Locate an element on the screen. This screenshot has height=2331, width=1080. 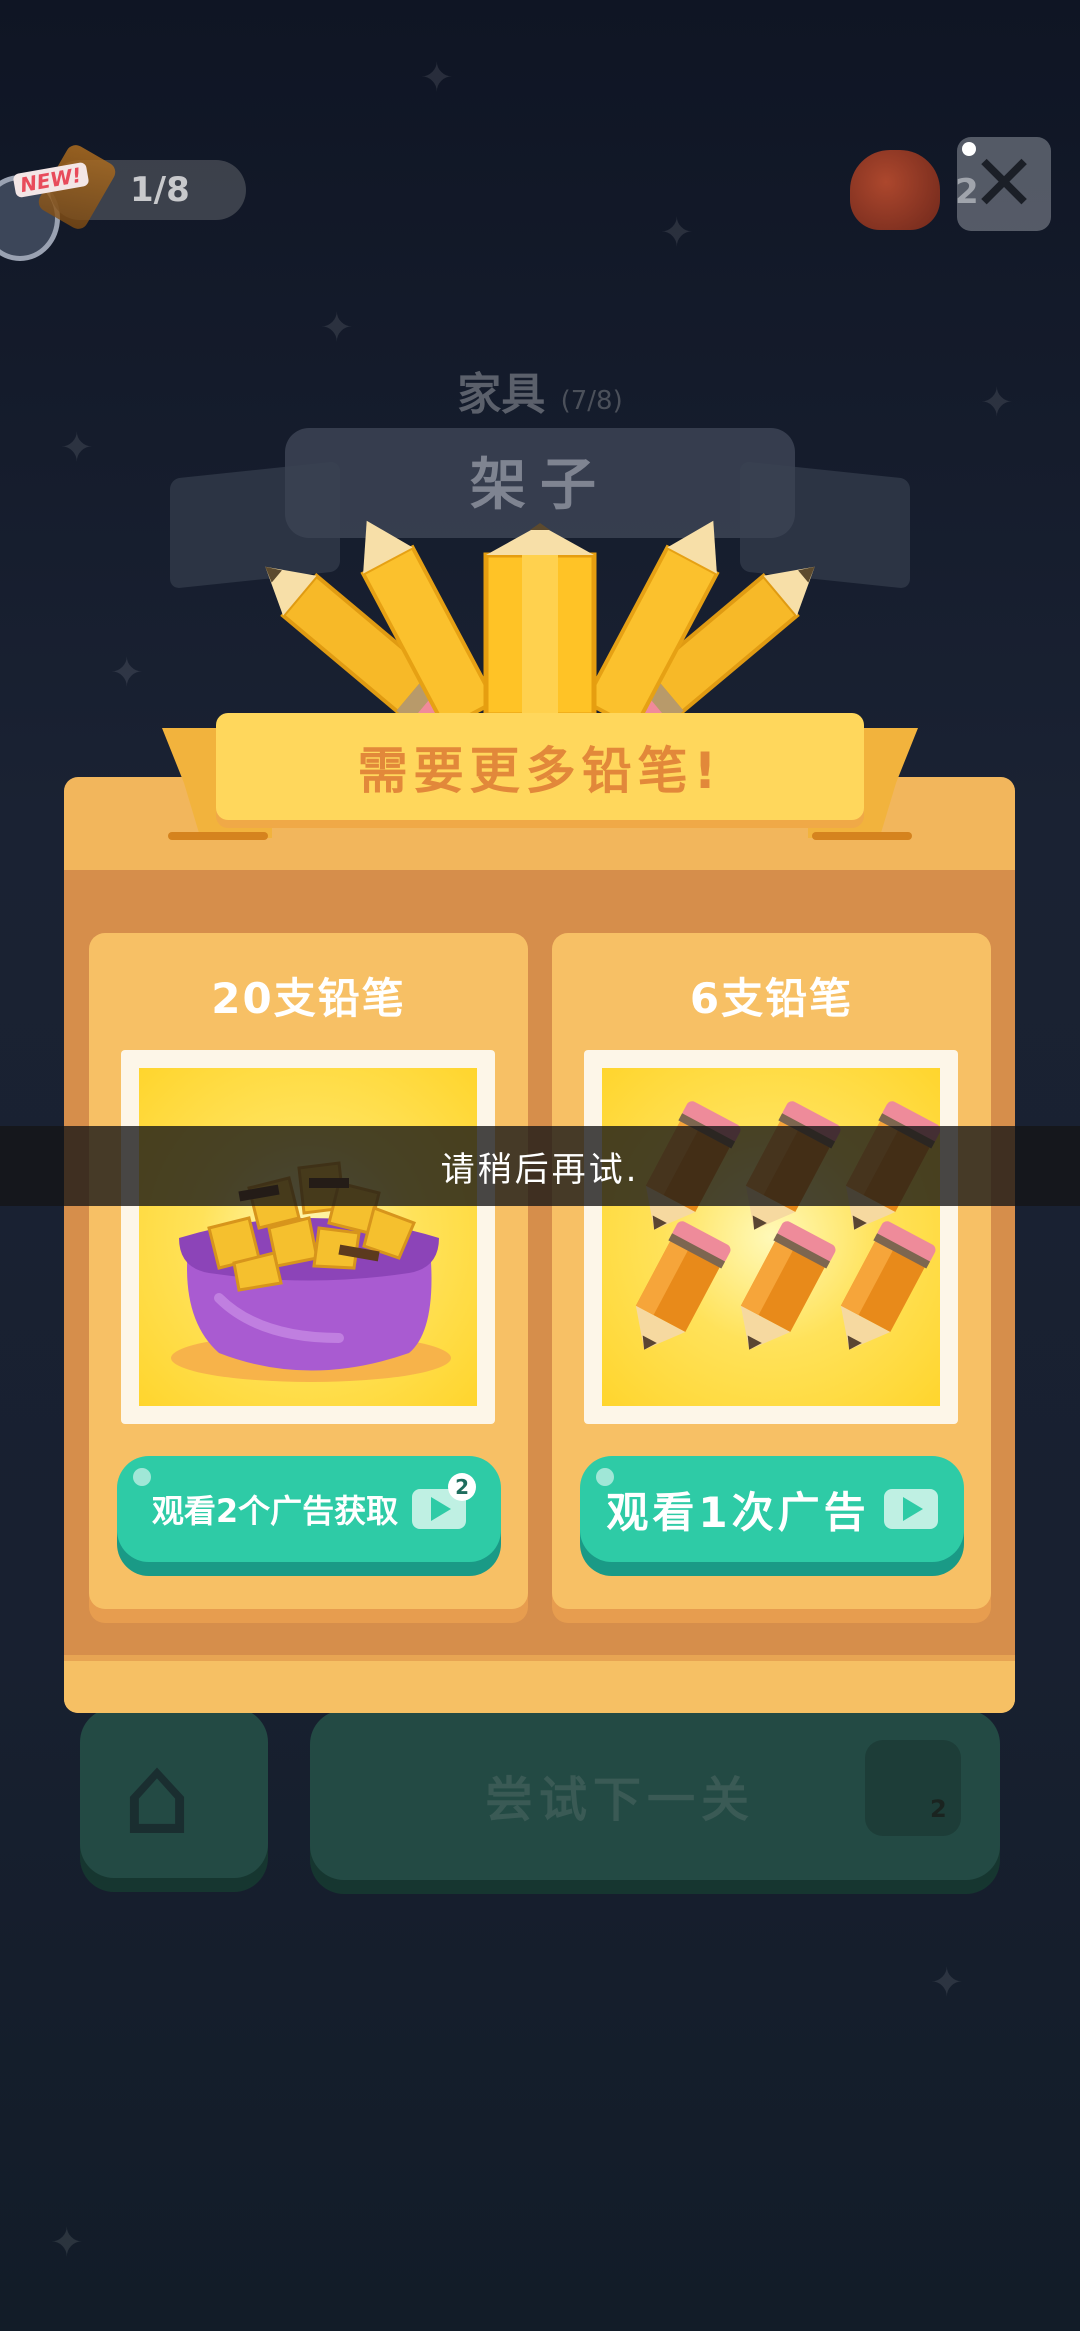
category-label: 家具 (7/8) is located at coordinates (540, 390).